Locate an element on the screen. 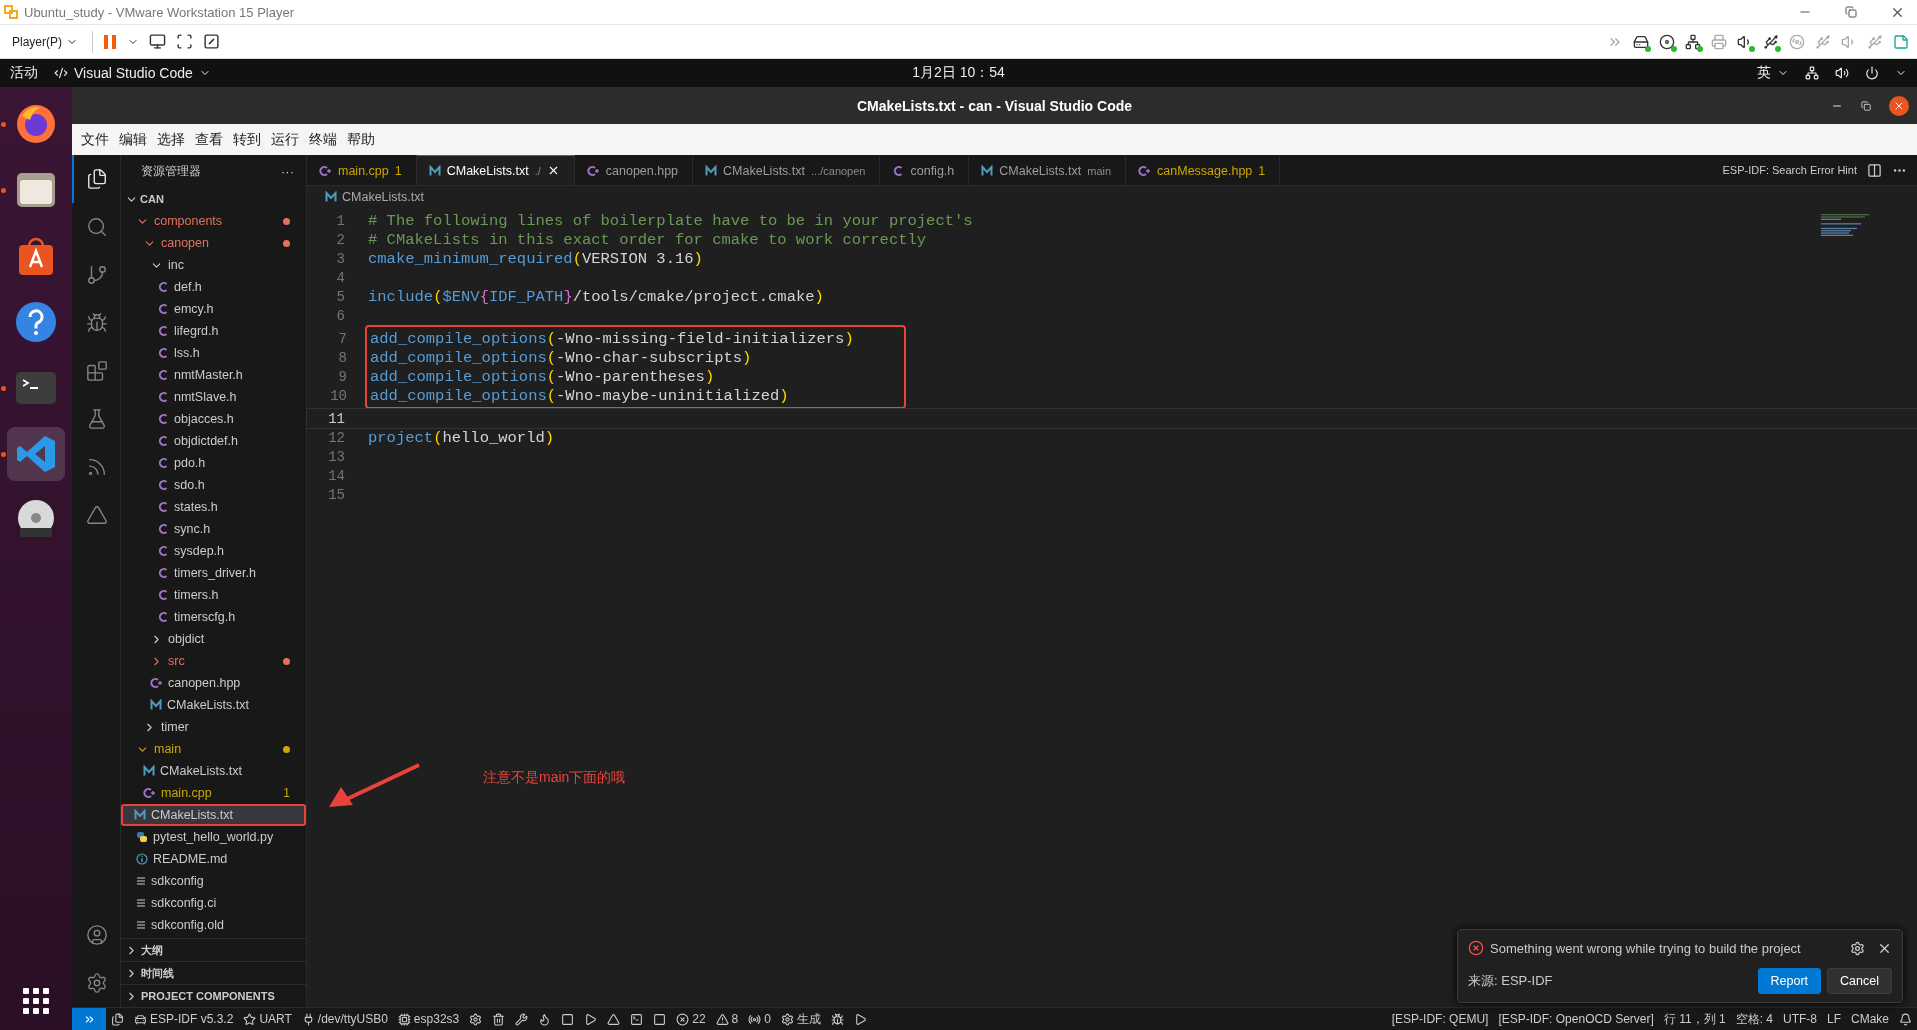 This screenshot has height=1030, width=1917. menu-item: 帮助 is located at coordinates (361, 139).